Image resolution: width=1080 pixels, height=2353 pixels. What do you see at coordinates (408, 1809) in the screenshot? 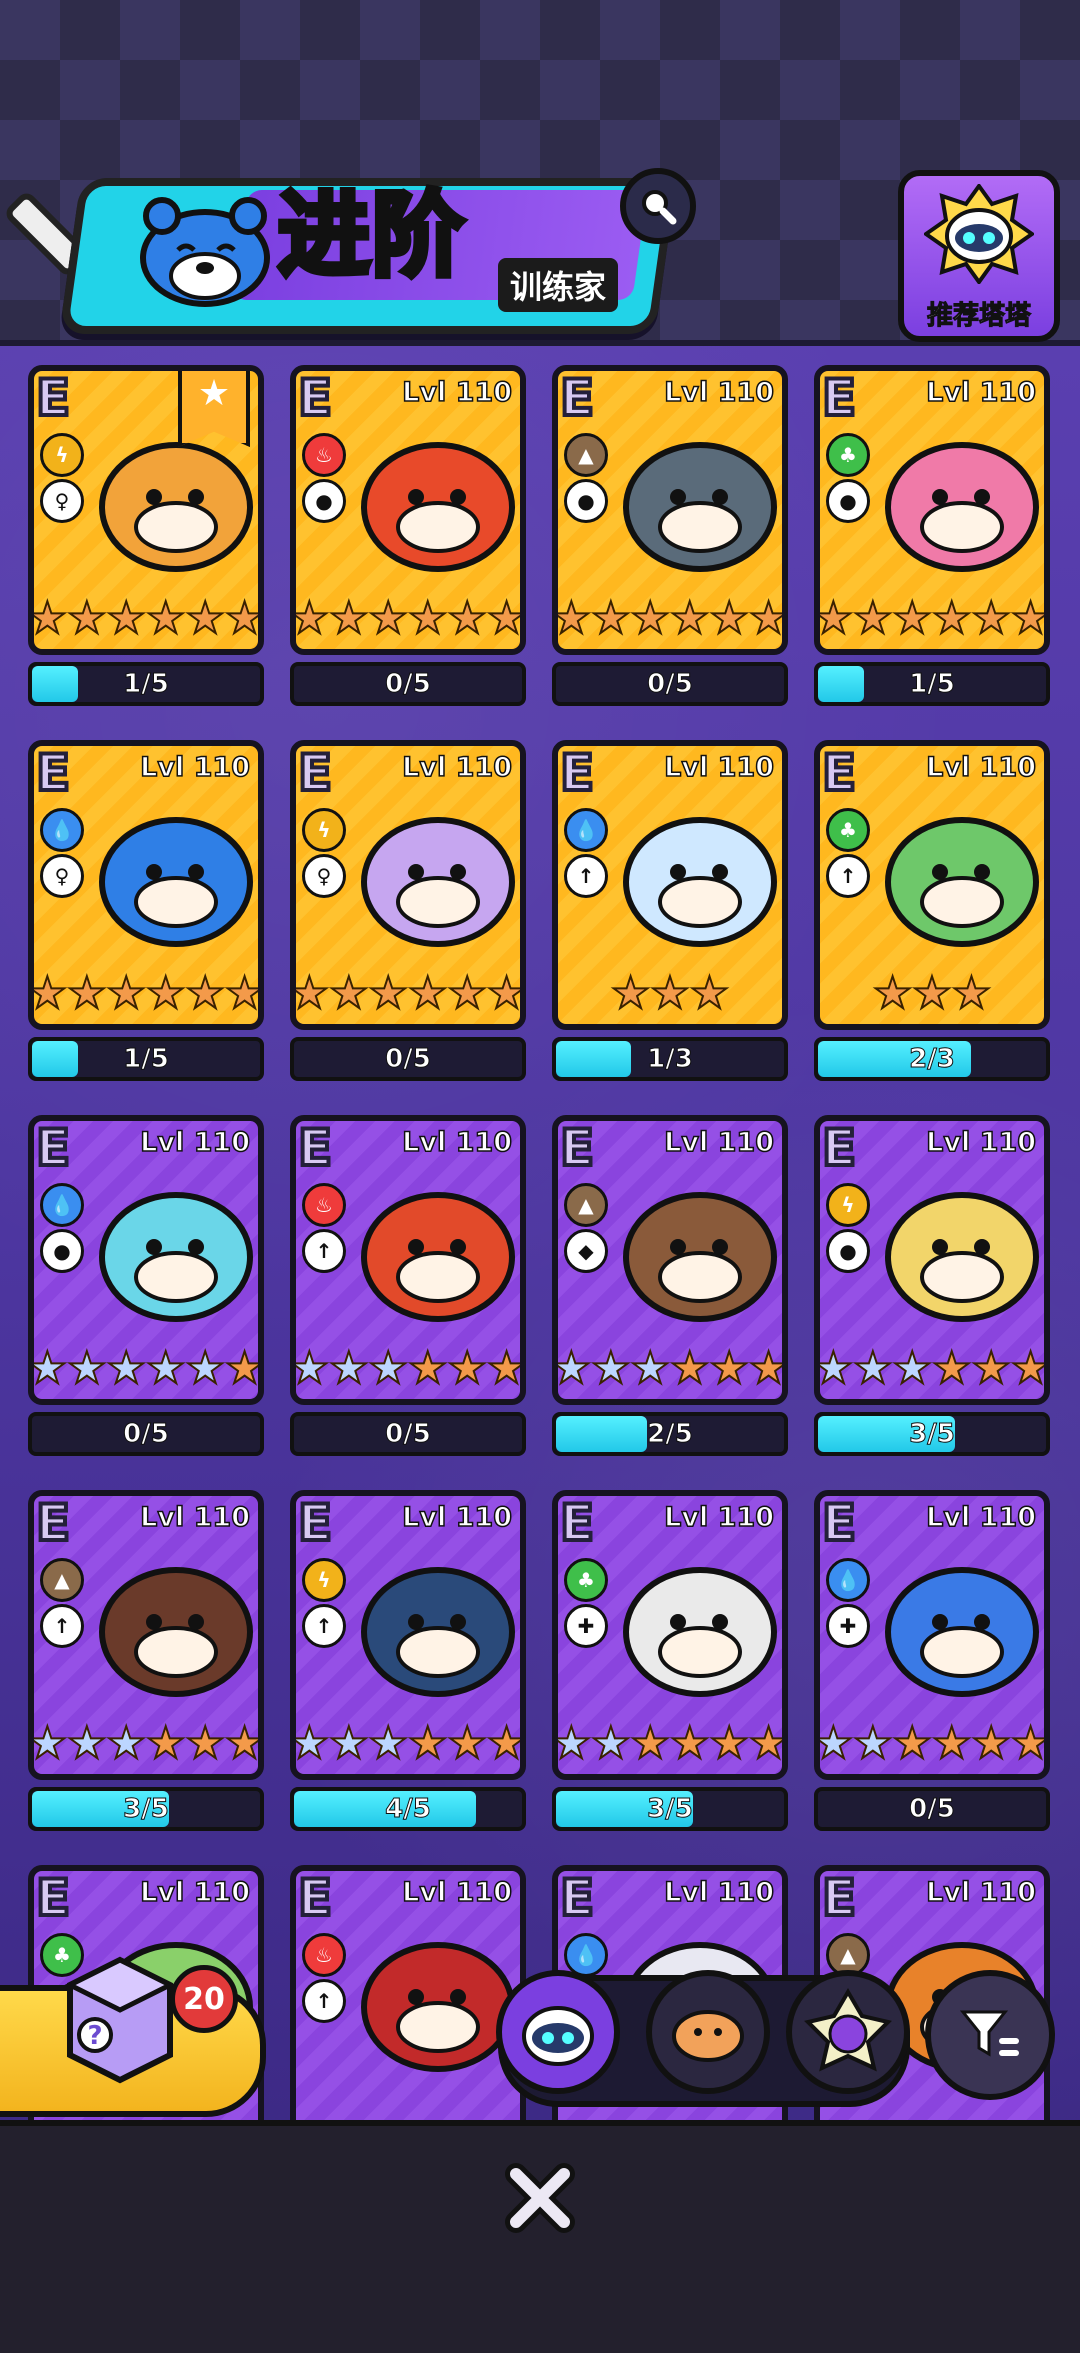
I see `progress-text: 4/5` at bounding box center [408, 1809].